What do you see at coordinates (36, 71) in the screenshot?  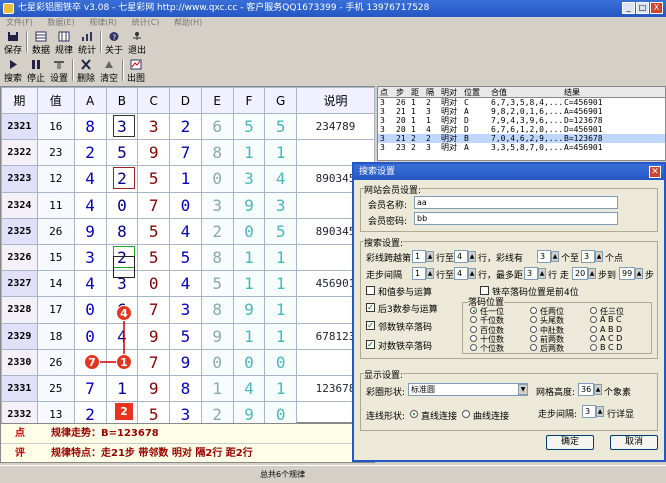 I see `stop-button: 停止` at bounding box center [36, 71].